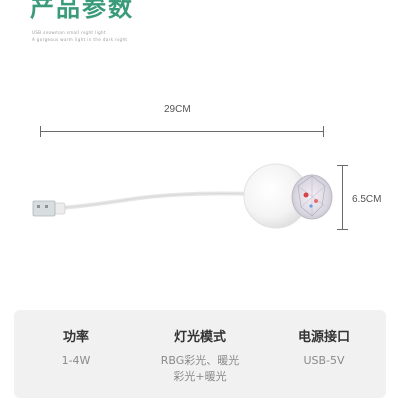 This screenshot has width=400, height=400. Describe the element at coordinates (200, 360) in the screenshot. I see `spec-value-line: RBG彩光、暖光` at that location.